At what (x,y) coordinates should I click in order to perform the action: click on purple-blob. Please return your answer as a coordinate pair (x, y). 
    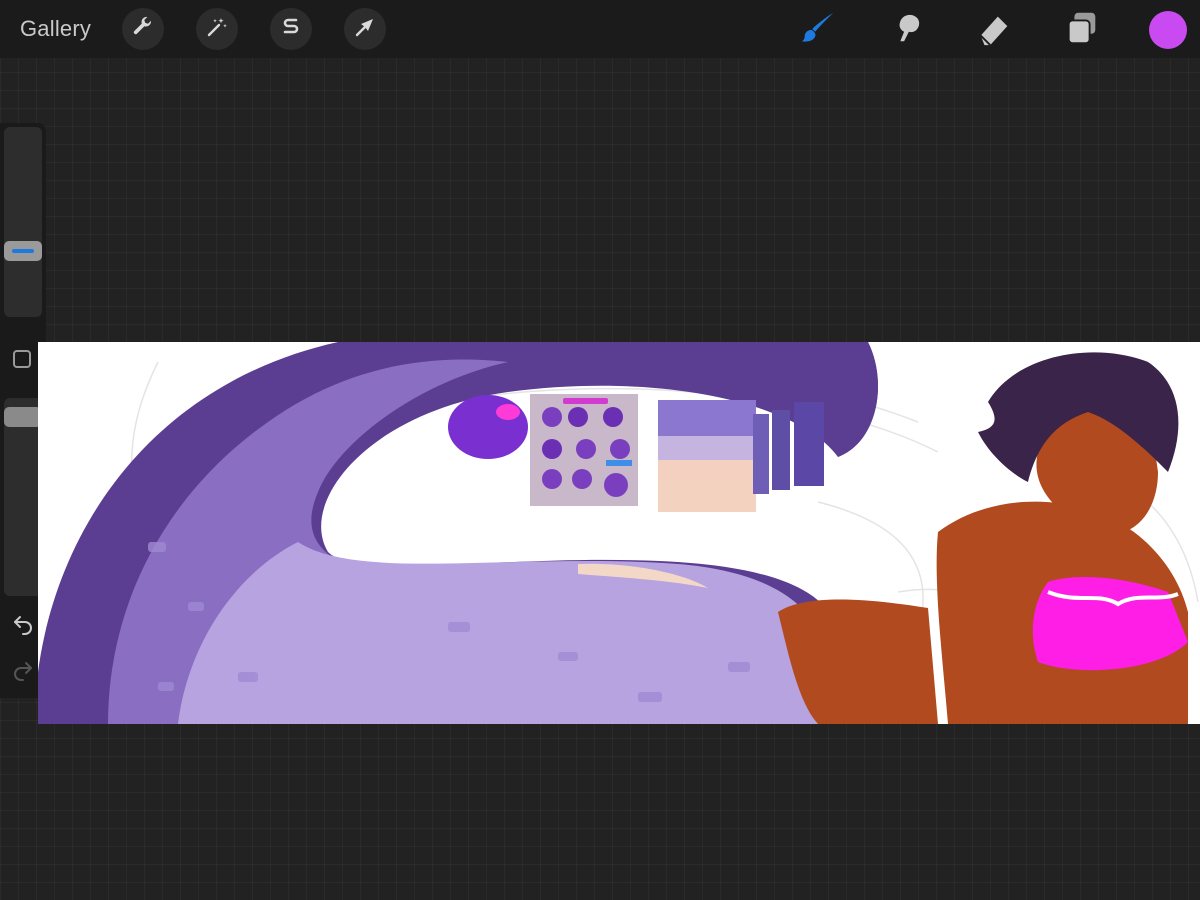
    Looking at the image, I should click on (488, 427).